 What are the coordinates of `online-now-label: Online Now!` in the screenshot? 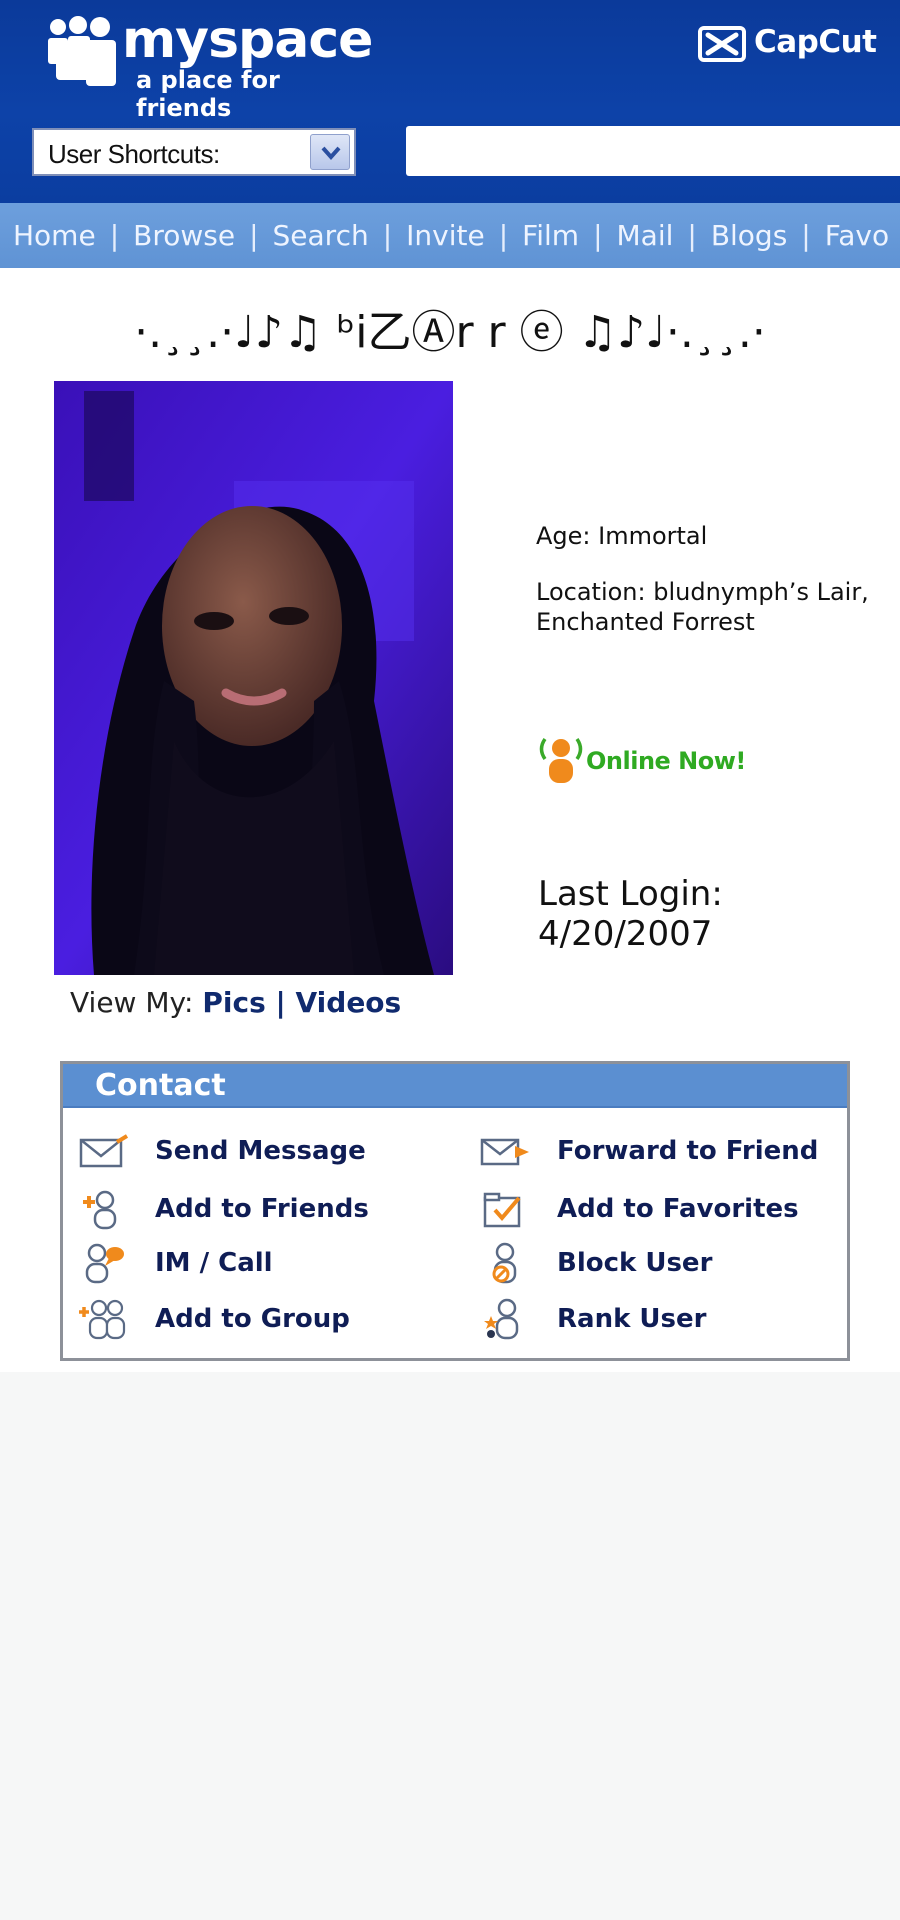 It's located at (666, 761).